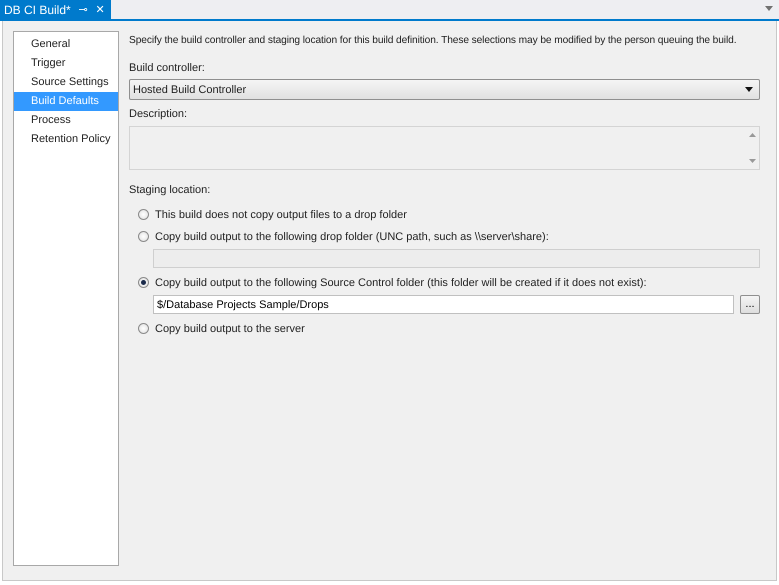  I want to click on folder-path-field: $/Database Projects Sample/Drops, so click(443, 304).